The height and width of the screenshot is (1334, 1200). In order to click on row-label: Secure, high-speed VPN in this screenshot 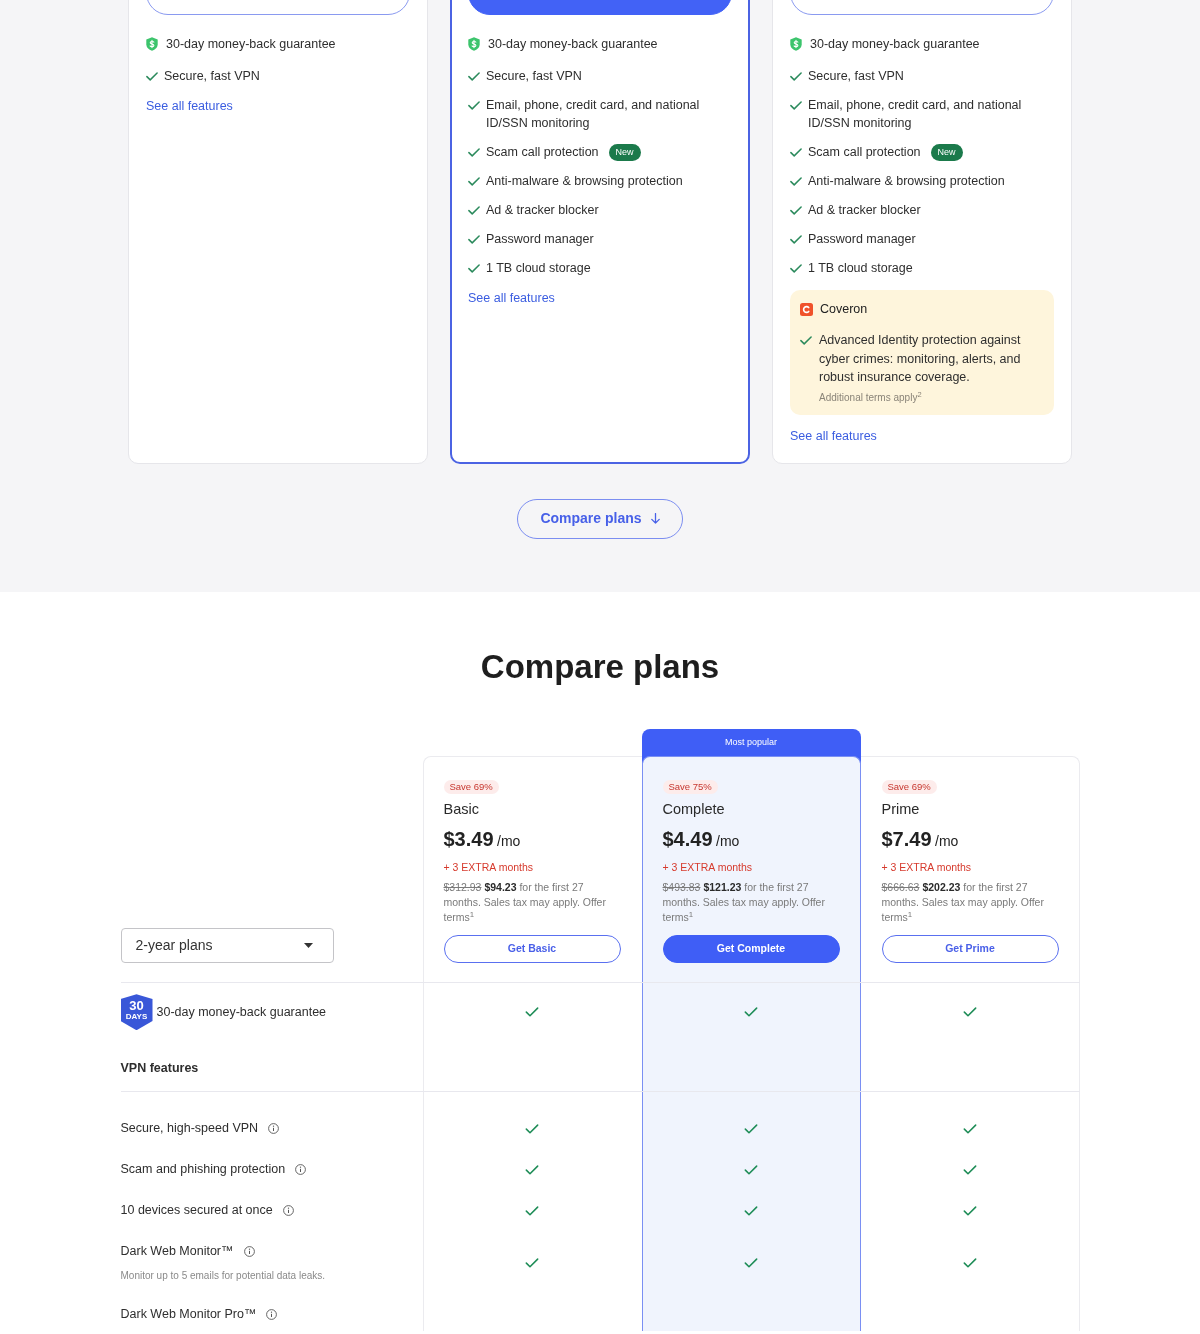, I will do `click(189, 1129)`.